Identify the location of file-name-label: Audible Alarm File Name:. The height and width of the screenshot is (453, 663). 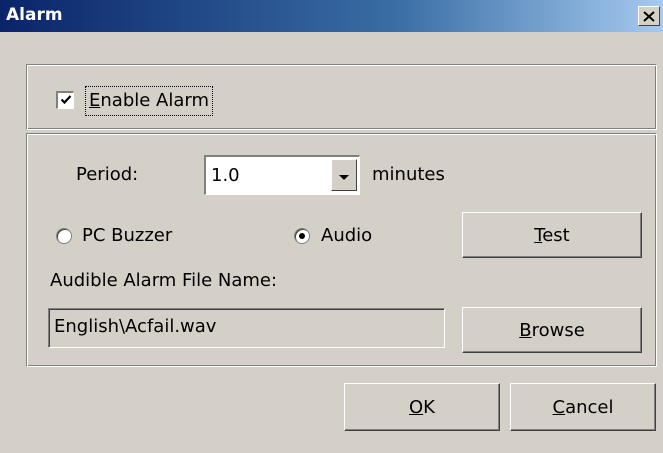
(164, 280).